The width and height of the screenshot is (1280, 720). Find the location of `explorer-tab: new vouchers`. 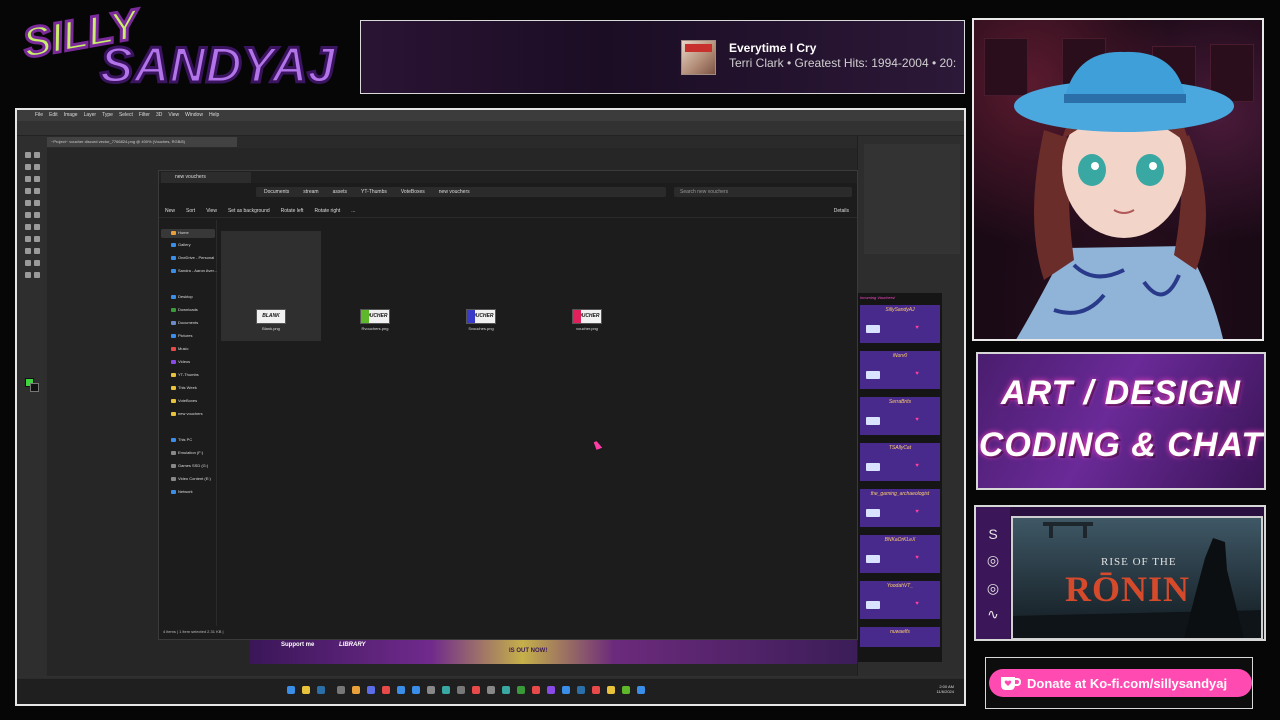

explorer-tab: new vouchers is located at coordinates (206, 177).